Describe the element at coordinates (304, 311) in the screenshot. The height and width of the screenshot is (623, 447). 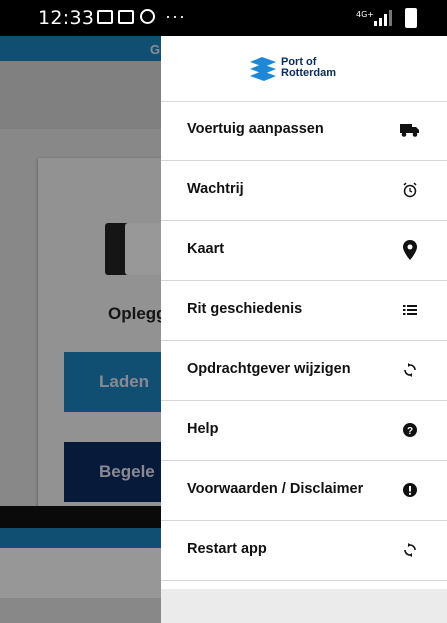
I see `menu-item-rit-geschiedenis: Rit geschiedenis` at that location.